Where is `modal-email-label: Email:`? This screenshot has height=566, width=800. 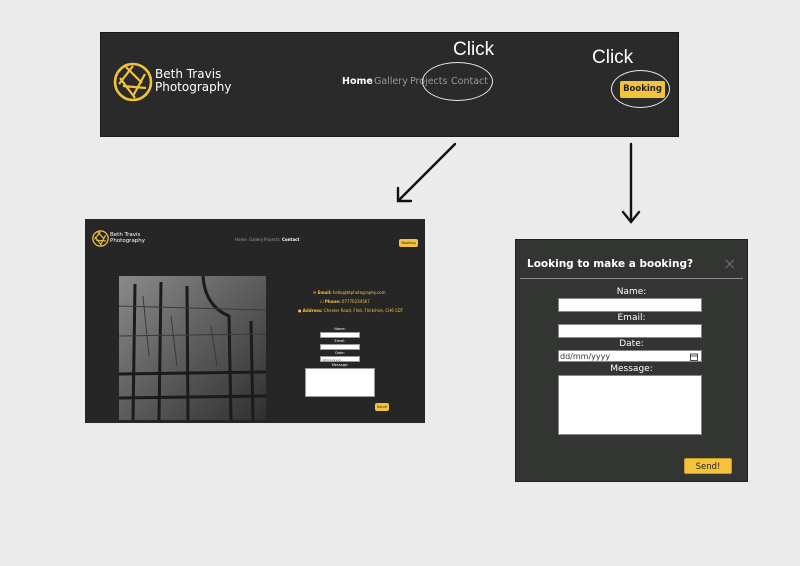
modal-email-label: Email: is located at coordinates (631, 318).